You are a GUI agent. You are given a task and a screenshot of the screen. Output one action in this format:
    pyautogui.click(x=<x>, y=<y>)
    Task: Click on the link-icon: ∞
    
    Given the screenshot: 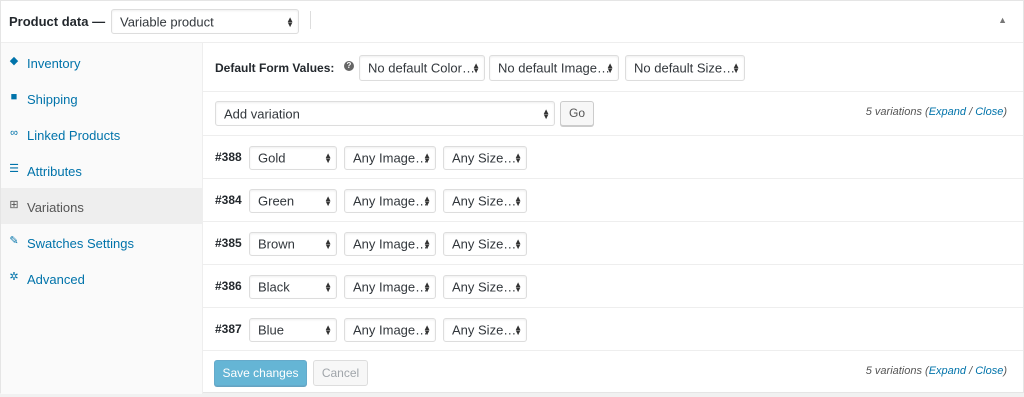 What is the action you would take?
    pyautogui.click(x=14, y=133)
    